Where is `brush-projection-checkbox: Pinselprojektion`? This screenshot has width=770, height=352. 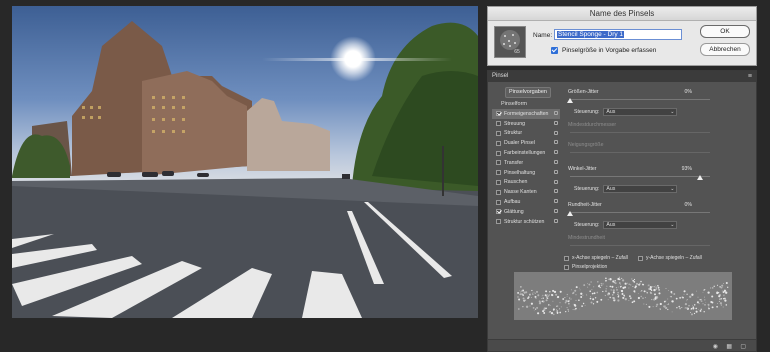
brush-projection-checkbox: Pinselprojektion is located at coordinates (585, 267).